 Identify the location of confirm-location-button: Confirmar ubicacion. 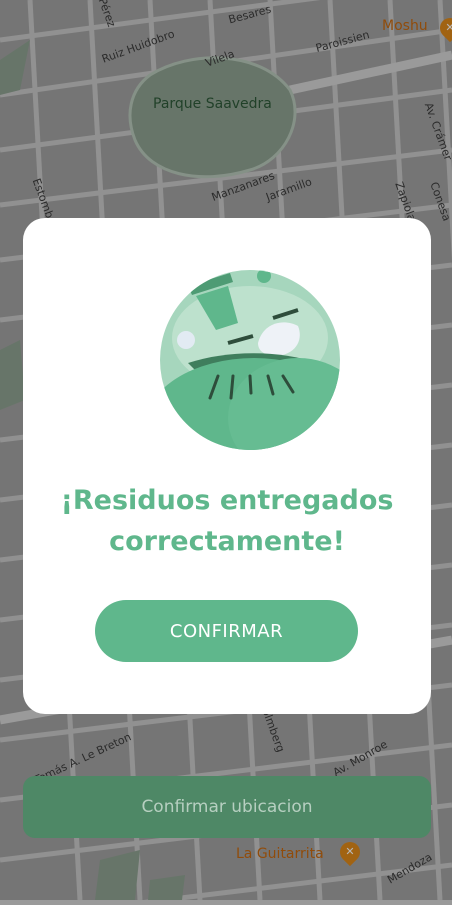
(227, 807).